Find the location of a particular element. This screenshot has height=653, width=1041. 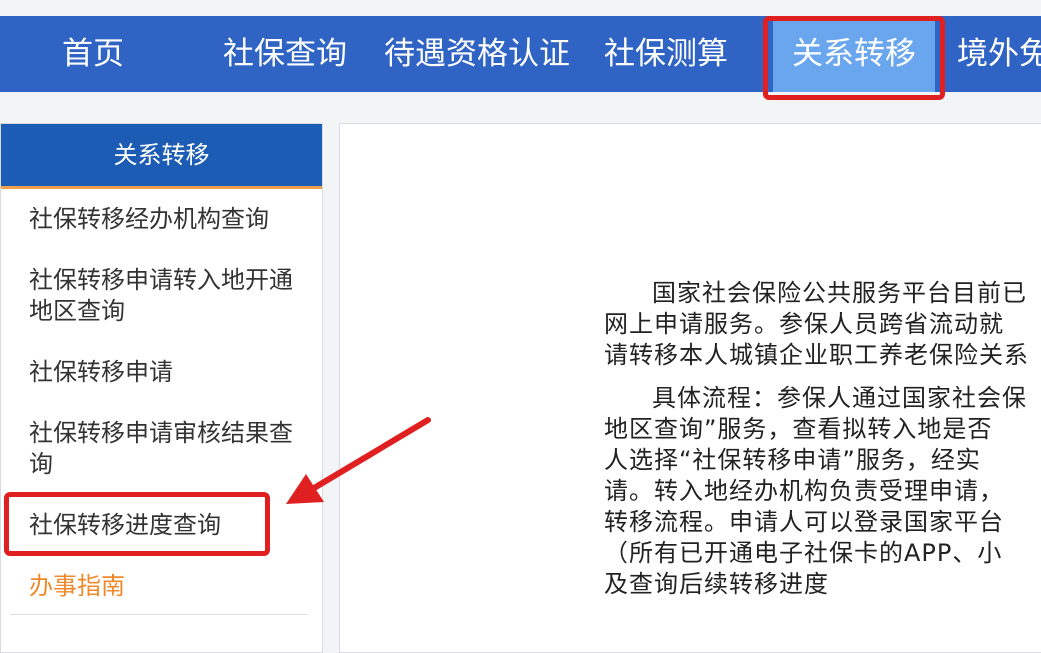

content-line: 具体流程：参保人通过国家社会保 is located at coordinates (839, 398).